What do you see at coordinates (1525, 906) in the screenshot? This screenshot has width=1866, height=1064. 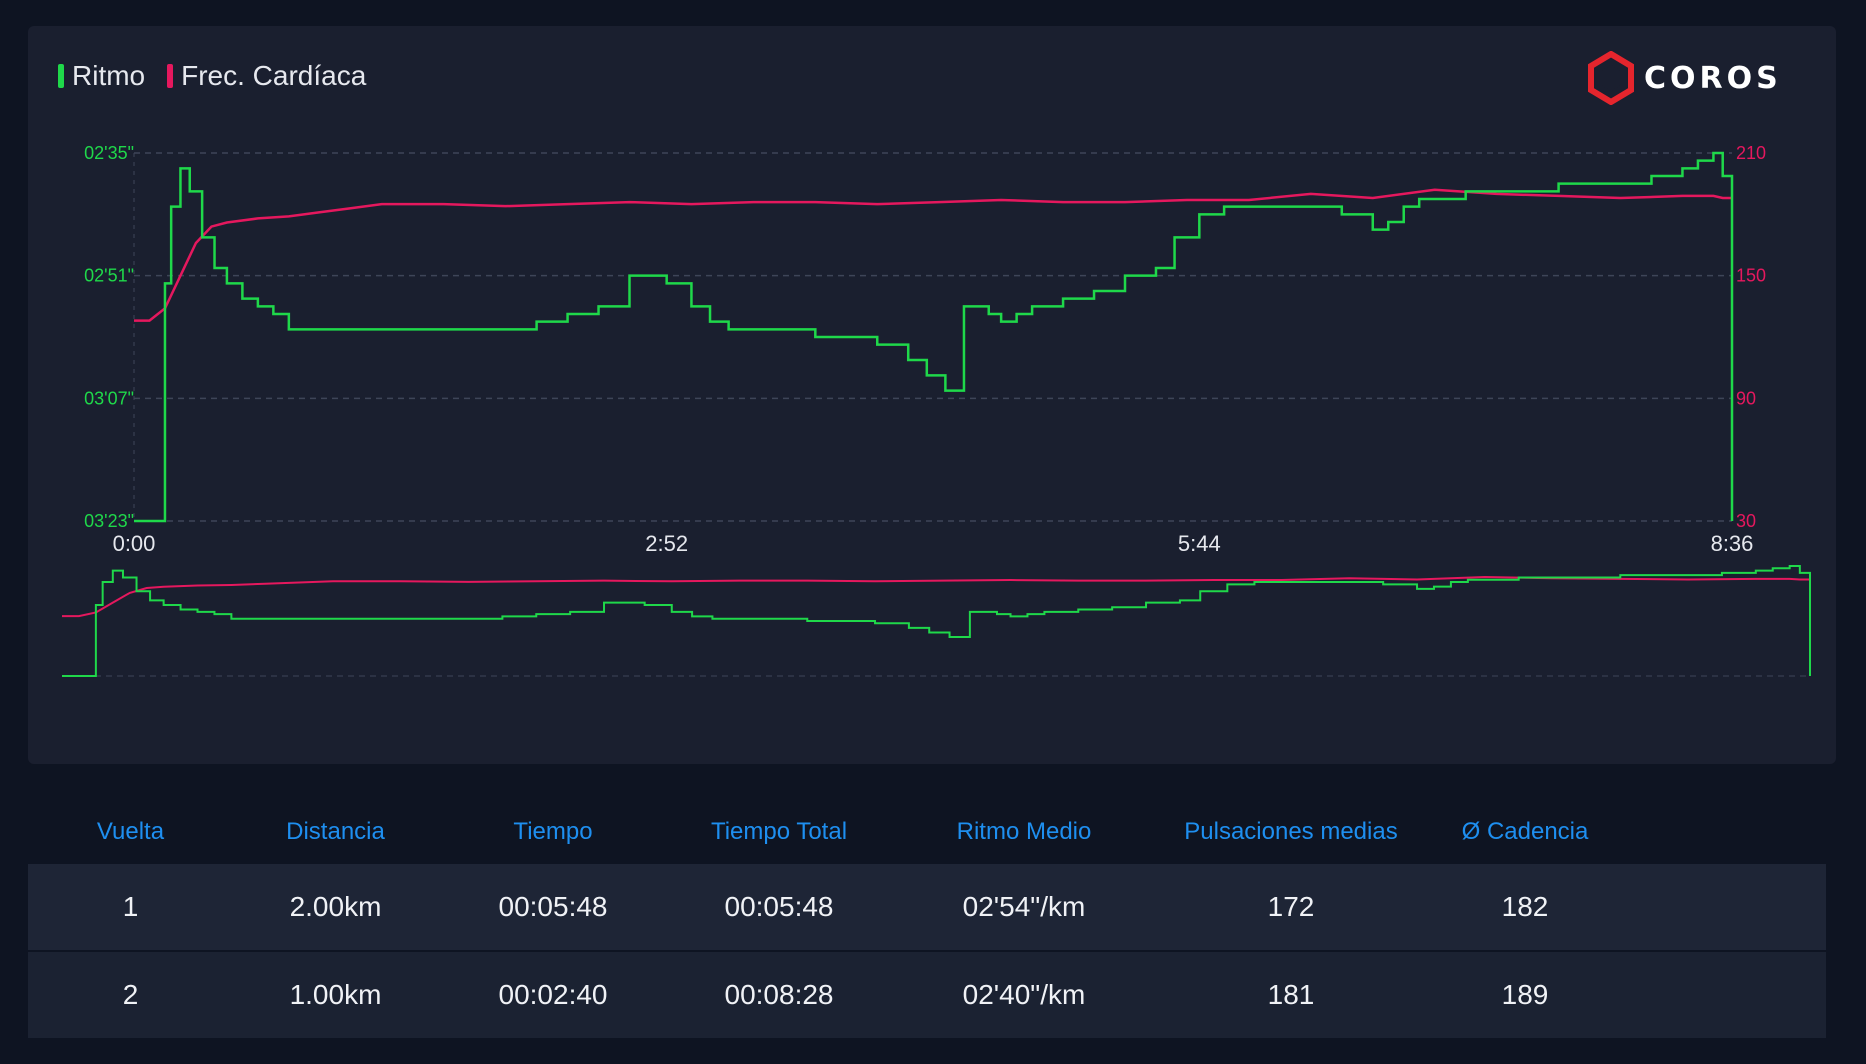 I see `cell-cadence: 182` at bounding box center [1525, 906].